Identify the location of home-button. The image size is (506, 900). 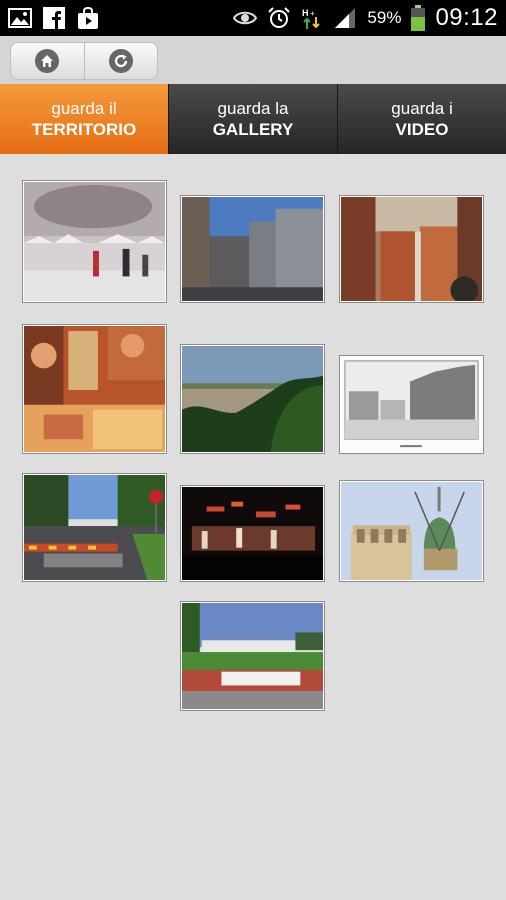
(47, 61).